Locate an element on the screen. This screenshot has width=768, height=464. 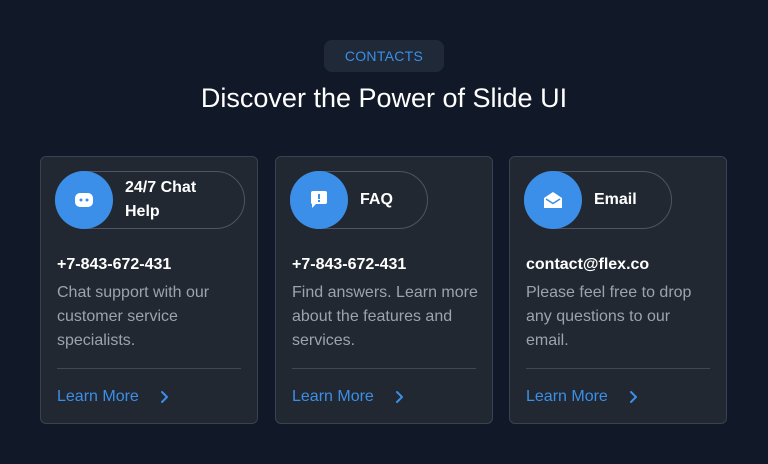
card-title: 24/7 Chat Help is located at coordinates (161, 199).